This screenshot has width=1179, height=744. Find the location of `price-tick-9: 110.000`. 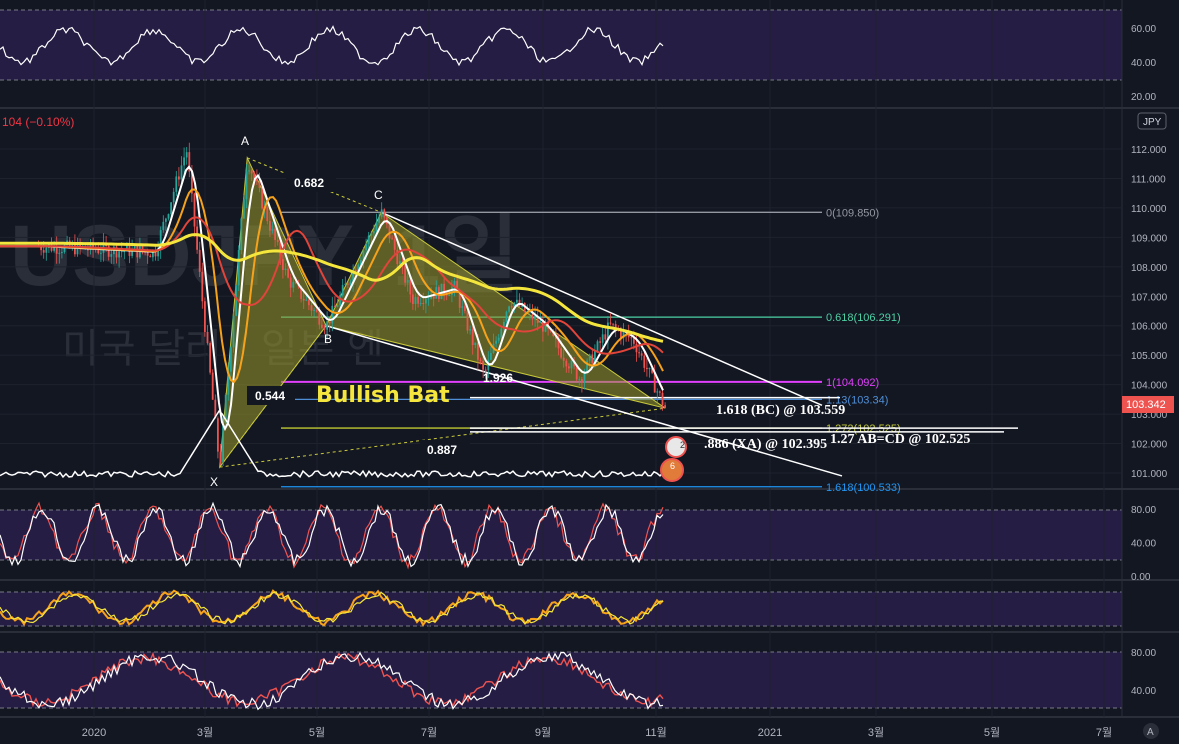

price-tick-9: 110.000 is located at coordinates (1149, 209).